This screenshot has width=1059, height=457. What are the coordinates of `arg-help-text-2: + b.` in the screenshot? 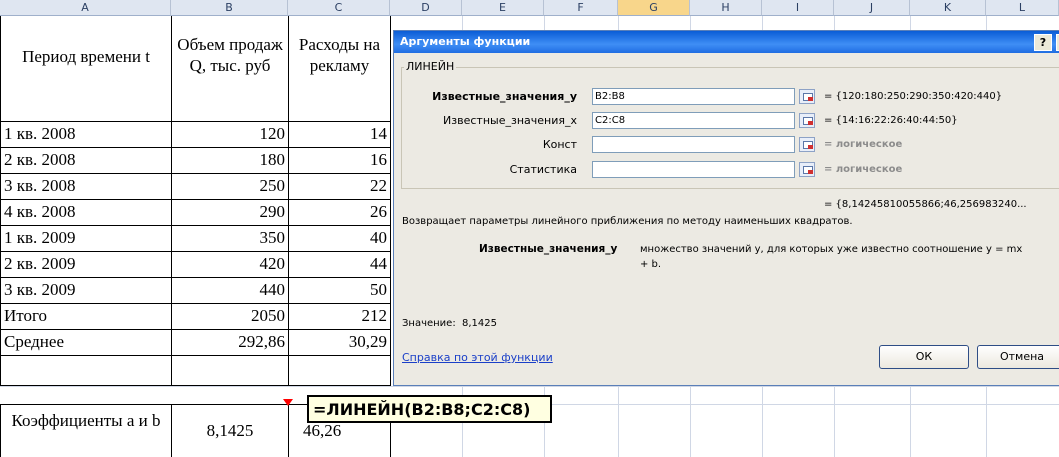 It's located at (651, 264).